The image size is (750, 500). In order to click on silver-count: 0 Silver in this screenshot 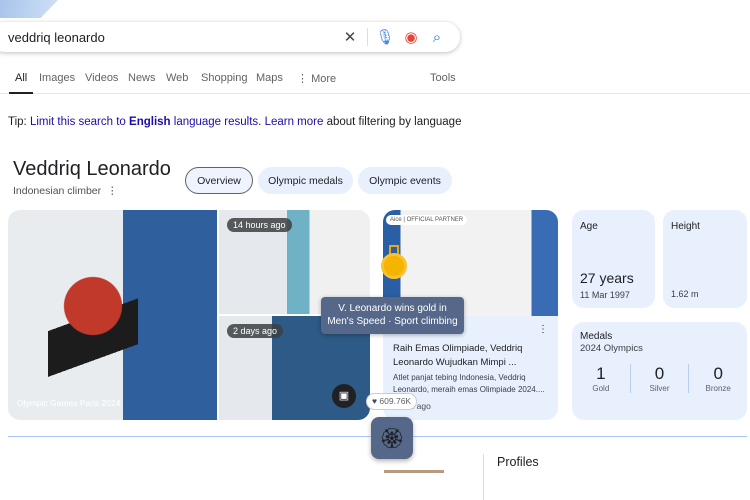, I will do `click(660, 378)`.